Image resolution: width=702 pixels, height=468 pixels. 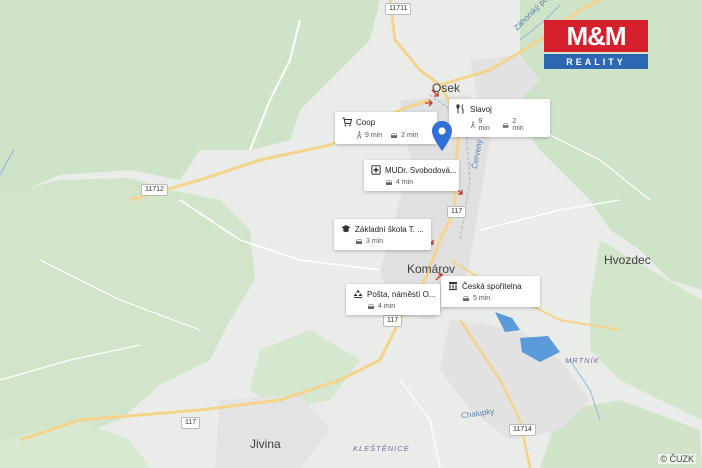 I want to click on poi-card-posta: Pošta, náměstí O... 4 min, so click(x=393, y=299).